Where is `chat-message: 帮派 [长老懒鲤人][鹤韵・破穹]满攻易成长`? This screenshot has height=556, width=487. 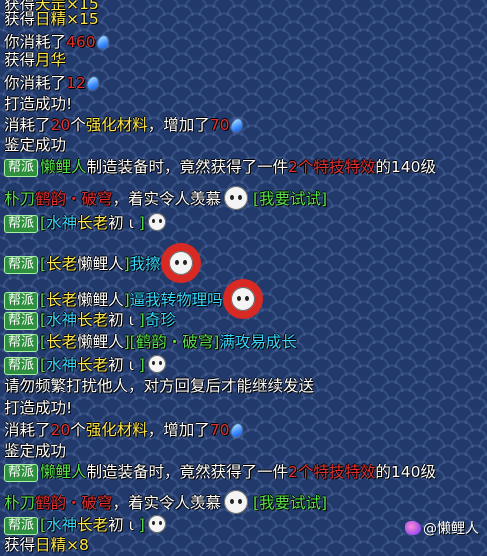 chat-message: 帮派 [长老懒鲤人][鹤韵・破穹]满攻易成长 is located at coordinates (150, 342).